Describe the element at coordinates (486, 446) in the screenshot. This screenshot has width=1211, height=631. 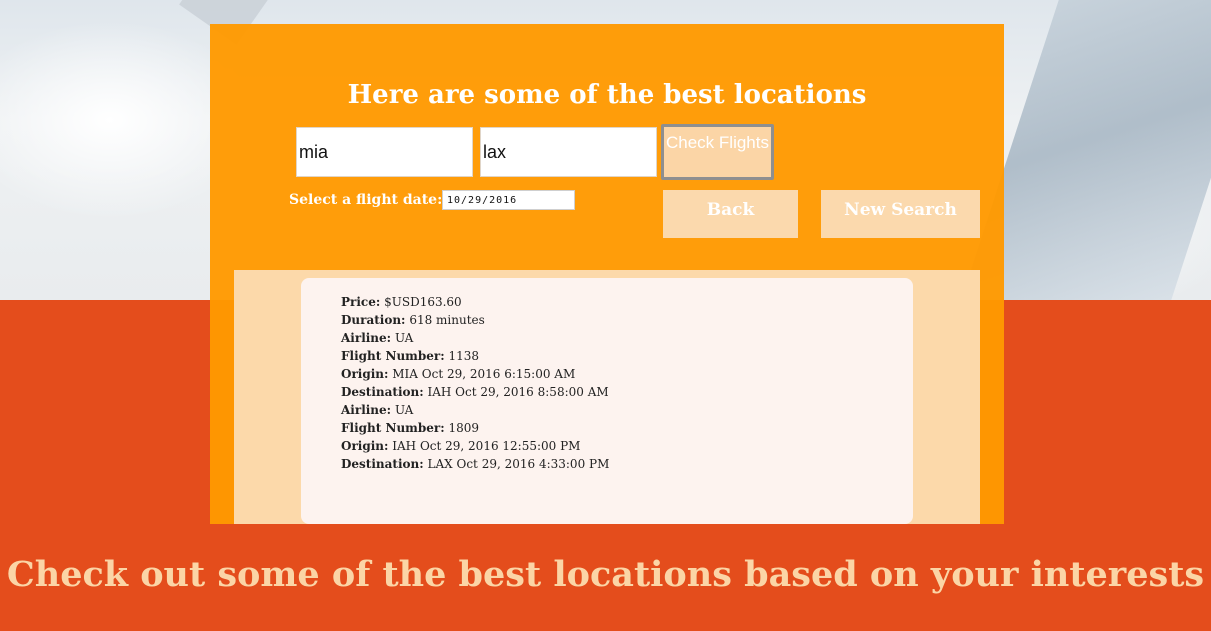
I see `detail-value: IAH Oct 29, 2016 12:55:00 PM` at that location.